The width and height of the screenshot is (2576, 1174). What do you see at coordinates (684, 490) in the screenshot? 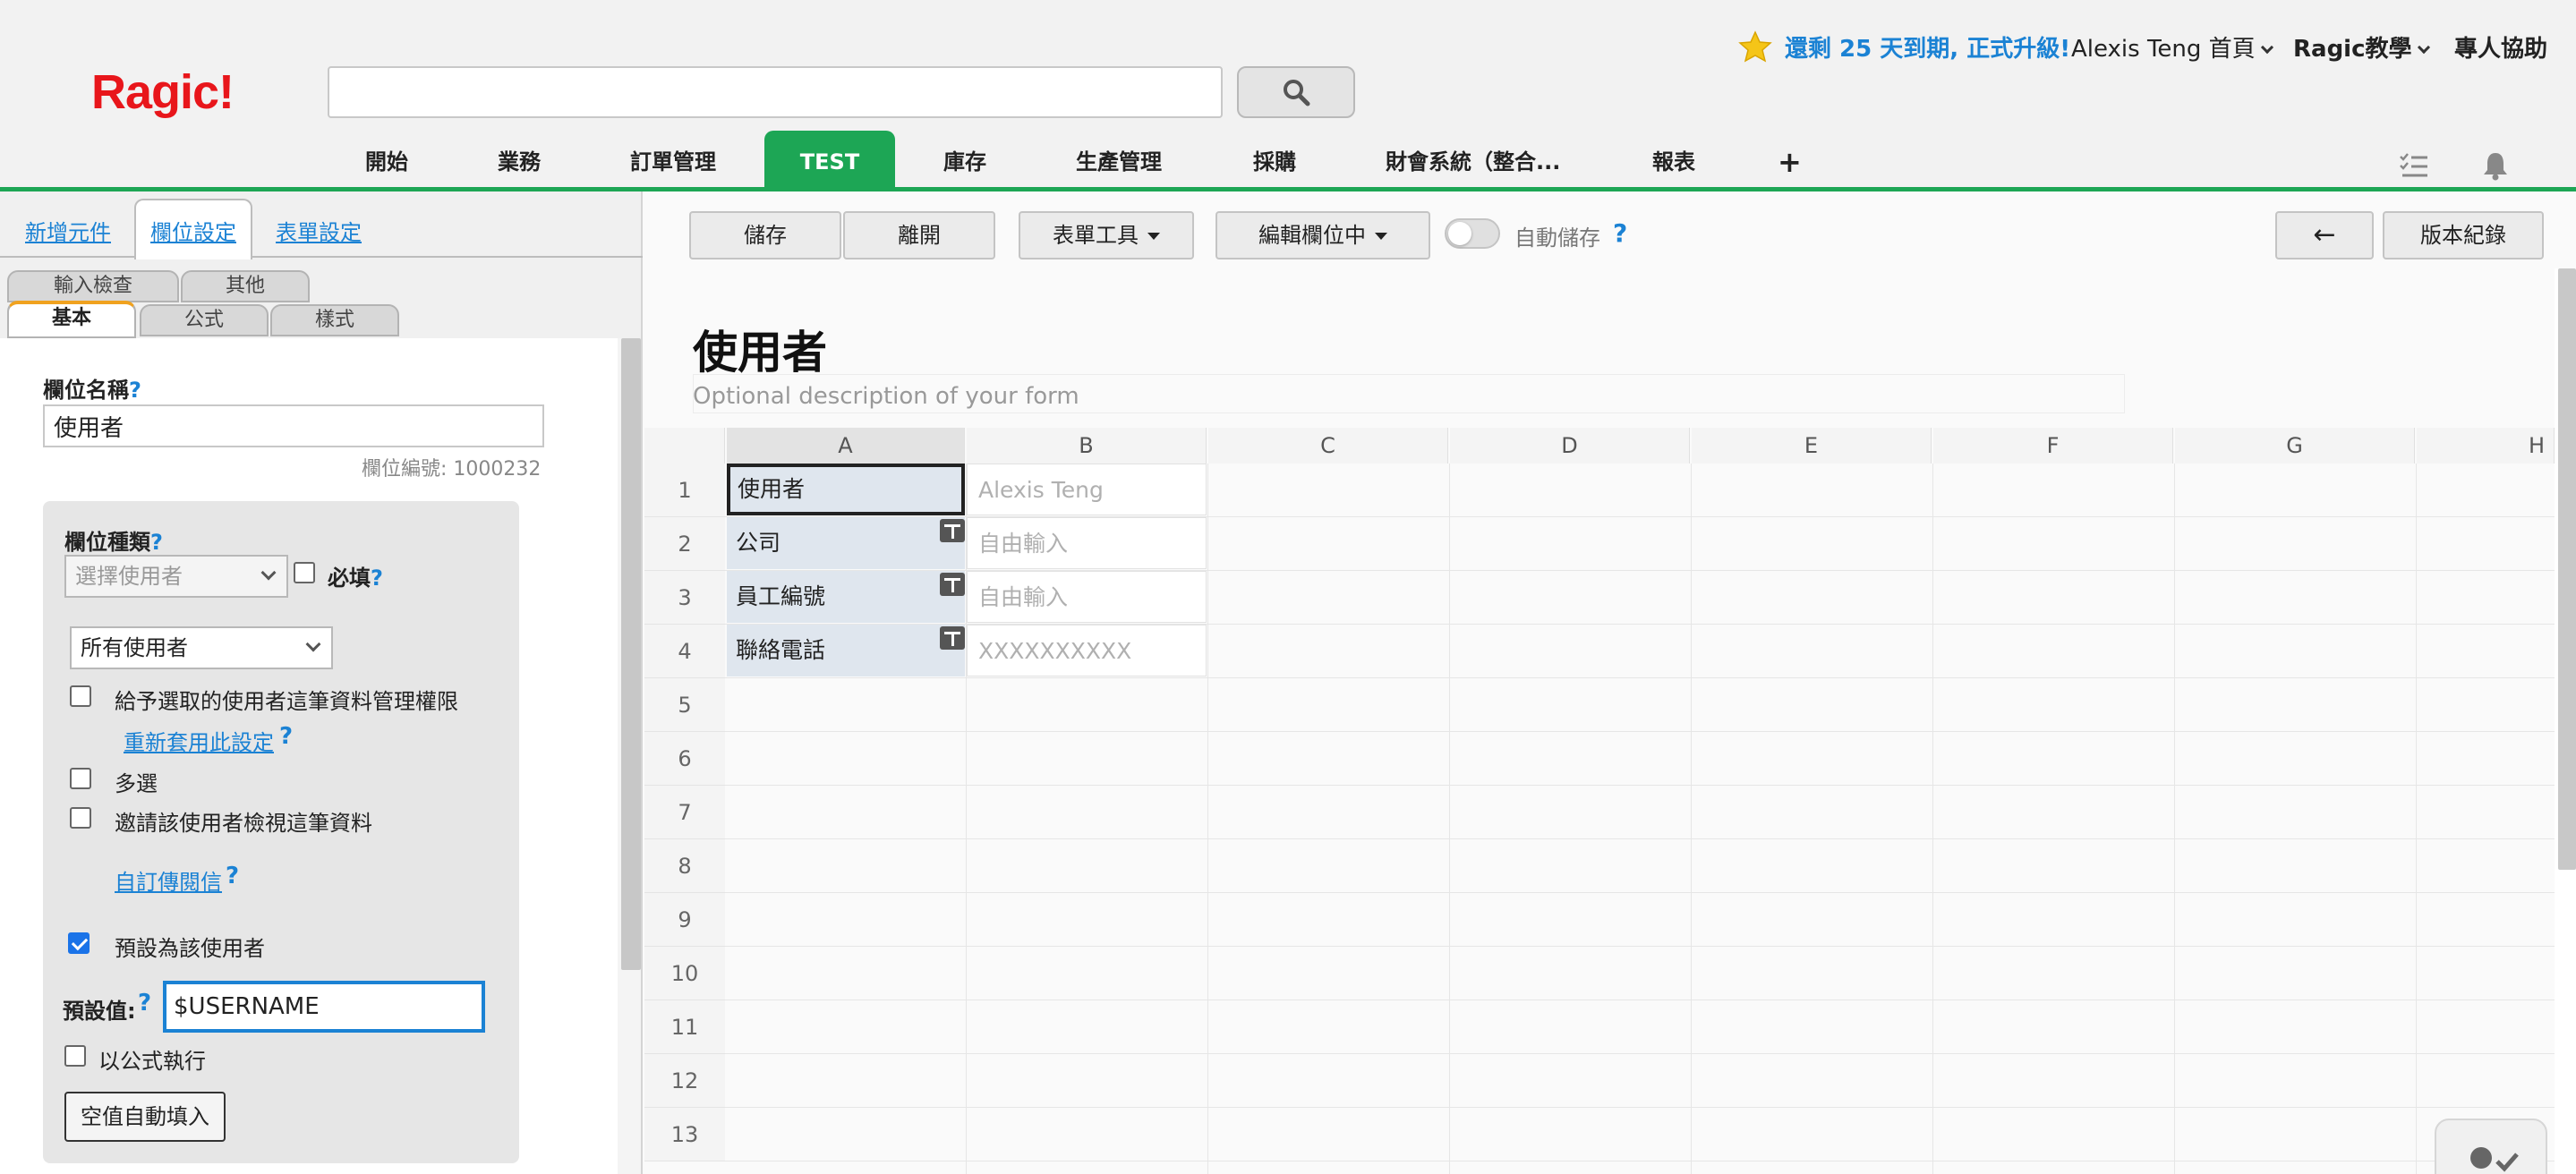
I see `row-header: 1` at bounding box center [684, 490].